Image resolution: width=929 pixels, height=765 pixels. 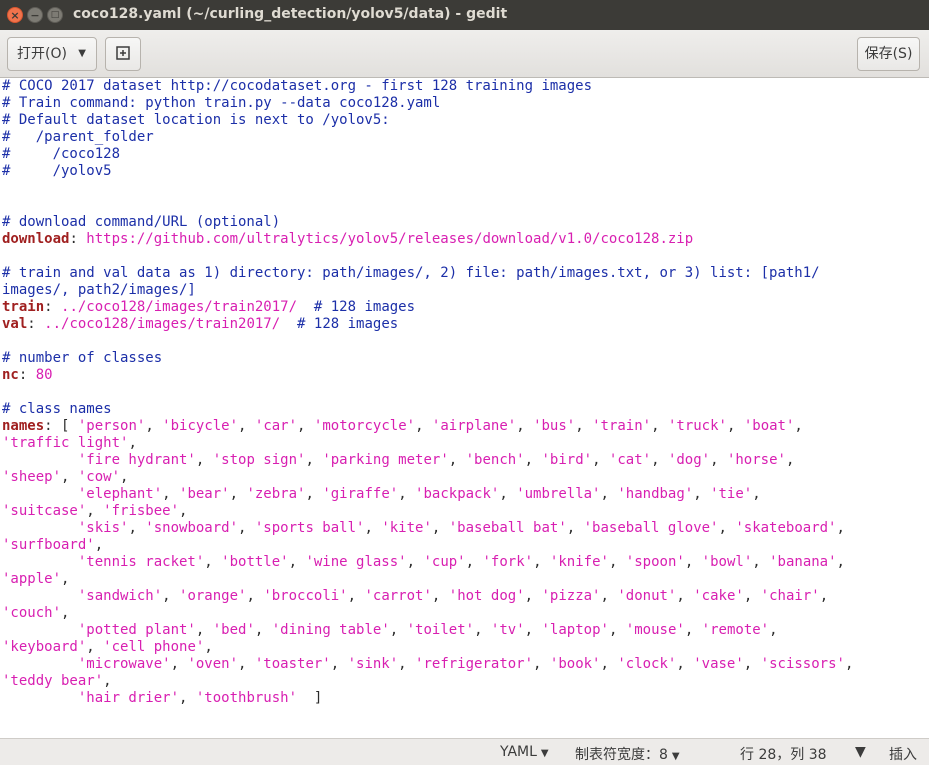 What do you see at coordinates (783, 755) in the screenshot?
I see `cursor-position: 行 28，列 38` at bounding box center [783, 755].